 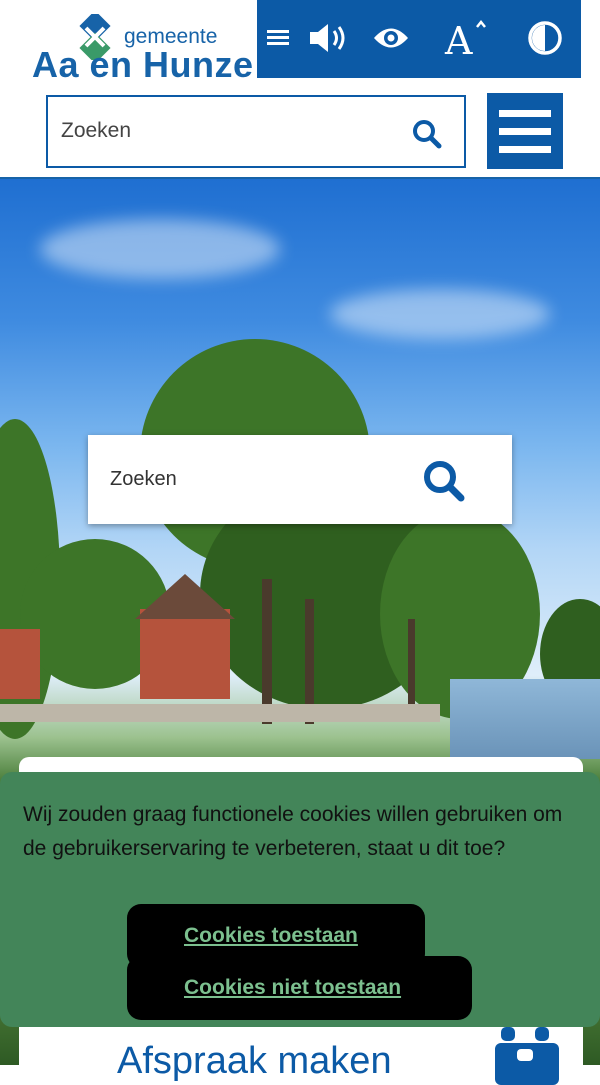 What do you see at coordinates (525, 113) in the screenshot?
I see `hamburger-icon` at bounding box center [525, 113].